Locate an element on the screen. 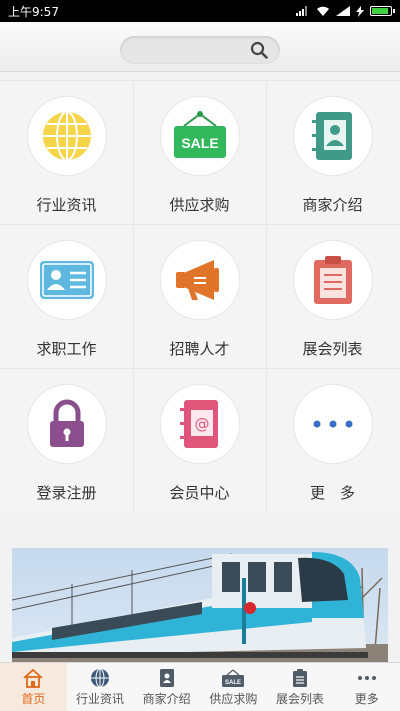 This screenshot has width=400, height=711. grid-item-member-center: @ 会员中心 is located at coordinates (199, 440).